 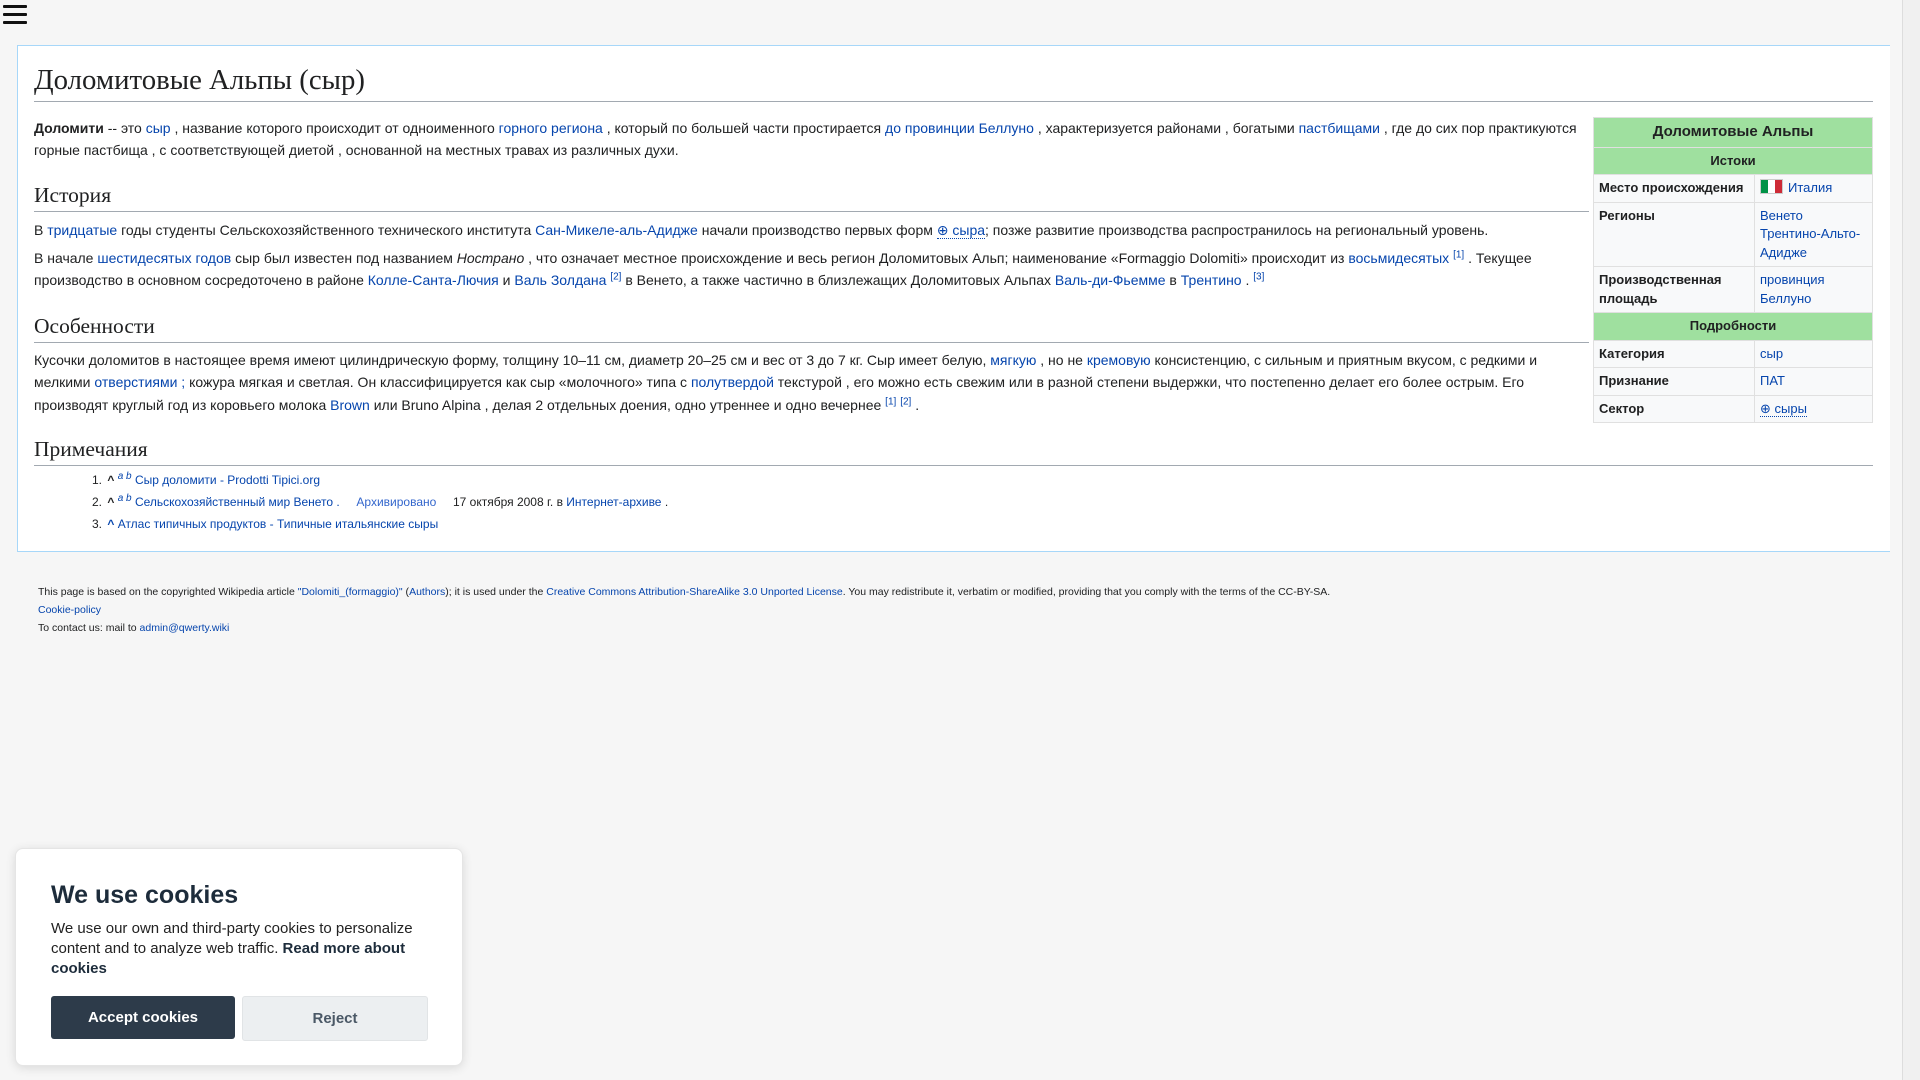 I want to click on link-trentino: Трентино, so click(x=1211, y=280).